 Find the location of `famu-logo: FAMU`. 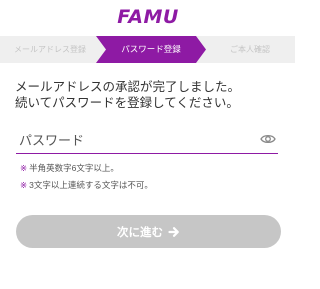

famu-logo: FAMU is located at coordinates (148, 17).